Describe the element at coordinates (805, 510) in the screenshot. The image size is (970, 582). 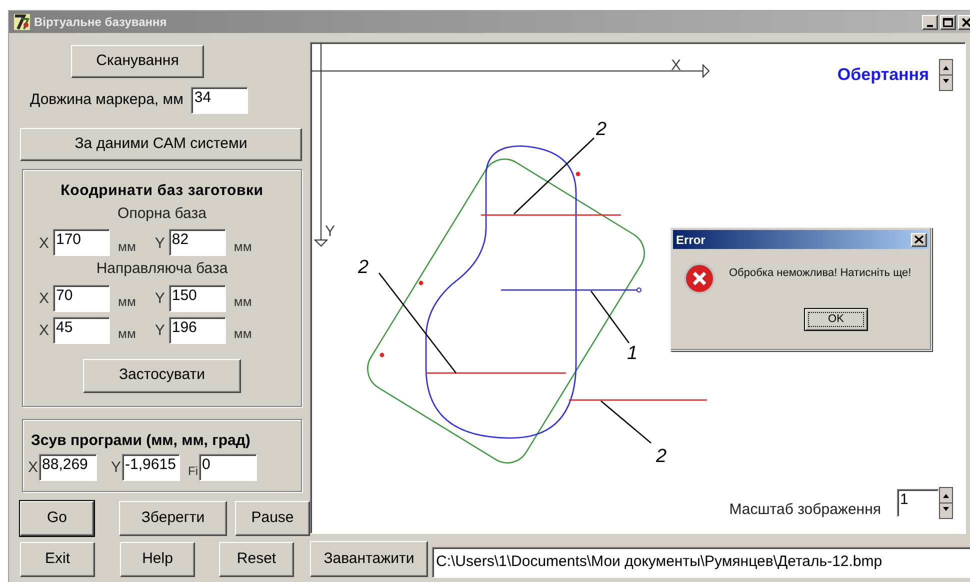
I see `scale-label: Масштаб зображення` at that location.